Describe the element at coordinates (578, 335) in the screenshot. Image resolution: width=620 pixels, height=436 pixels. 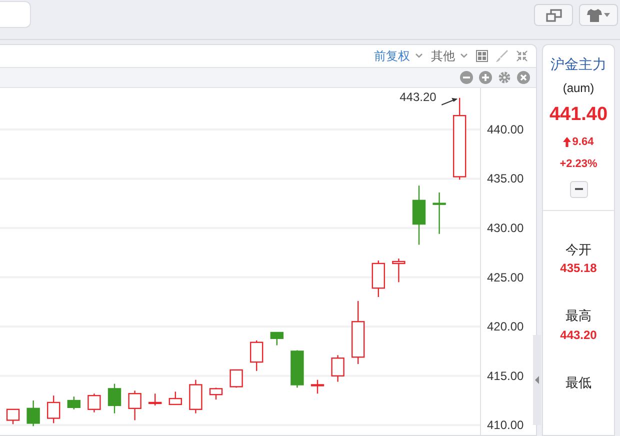
I see `stat-value: 443.20` at that location.